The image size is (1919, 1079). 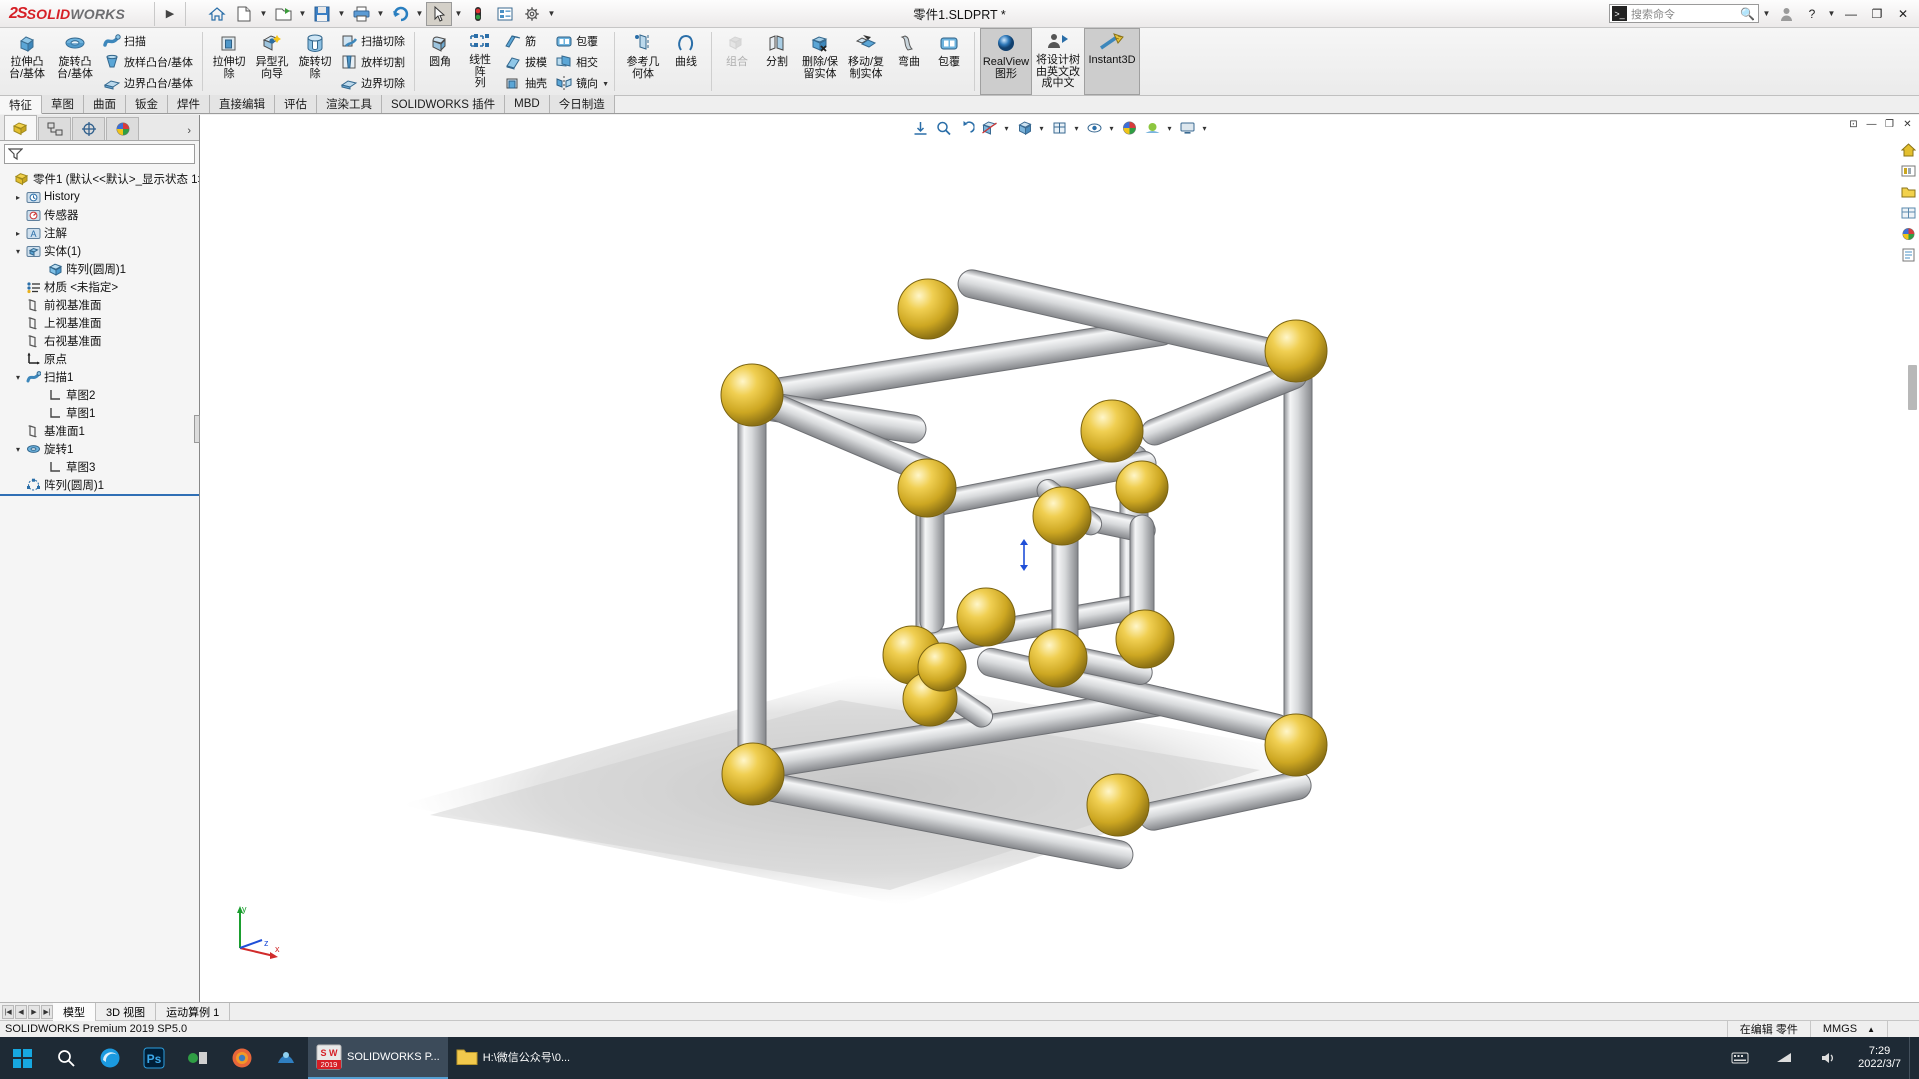 What do you see at coordinates (1041, 128) in the screenshot?
I see `view-orientation-caret-icon: ▾` at bounding box center [1041, 128].